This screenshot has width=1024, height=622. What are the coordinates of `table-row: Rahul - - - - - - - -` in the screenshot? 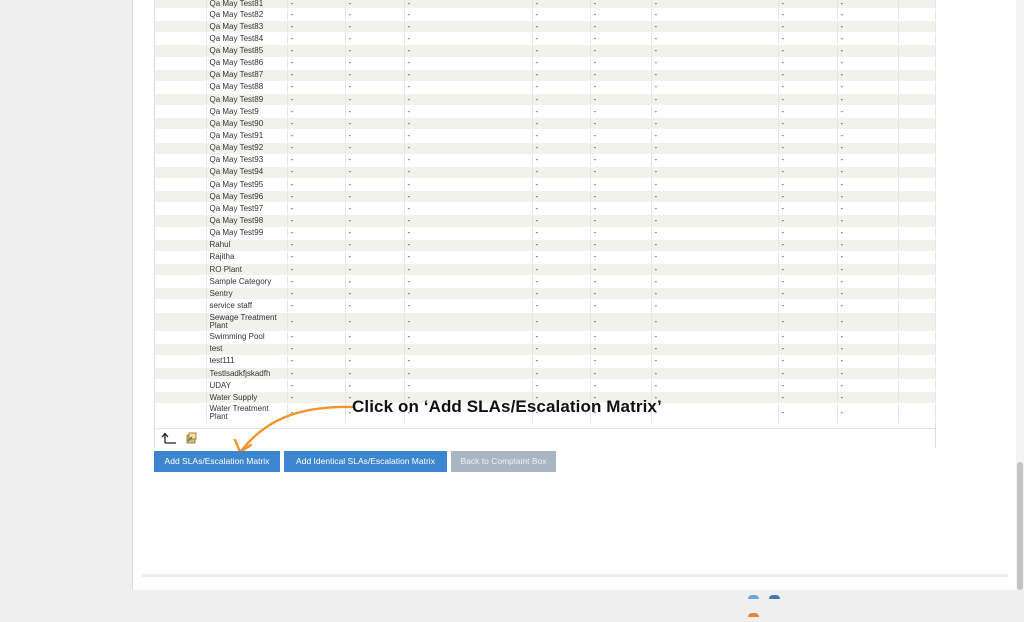 It's located at (545, 245).